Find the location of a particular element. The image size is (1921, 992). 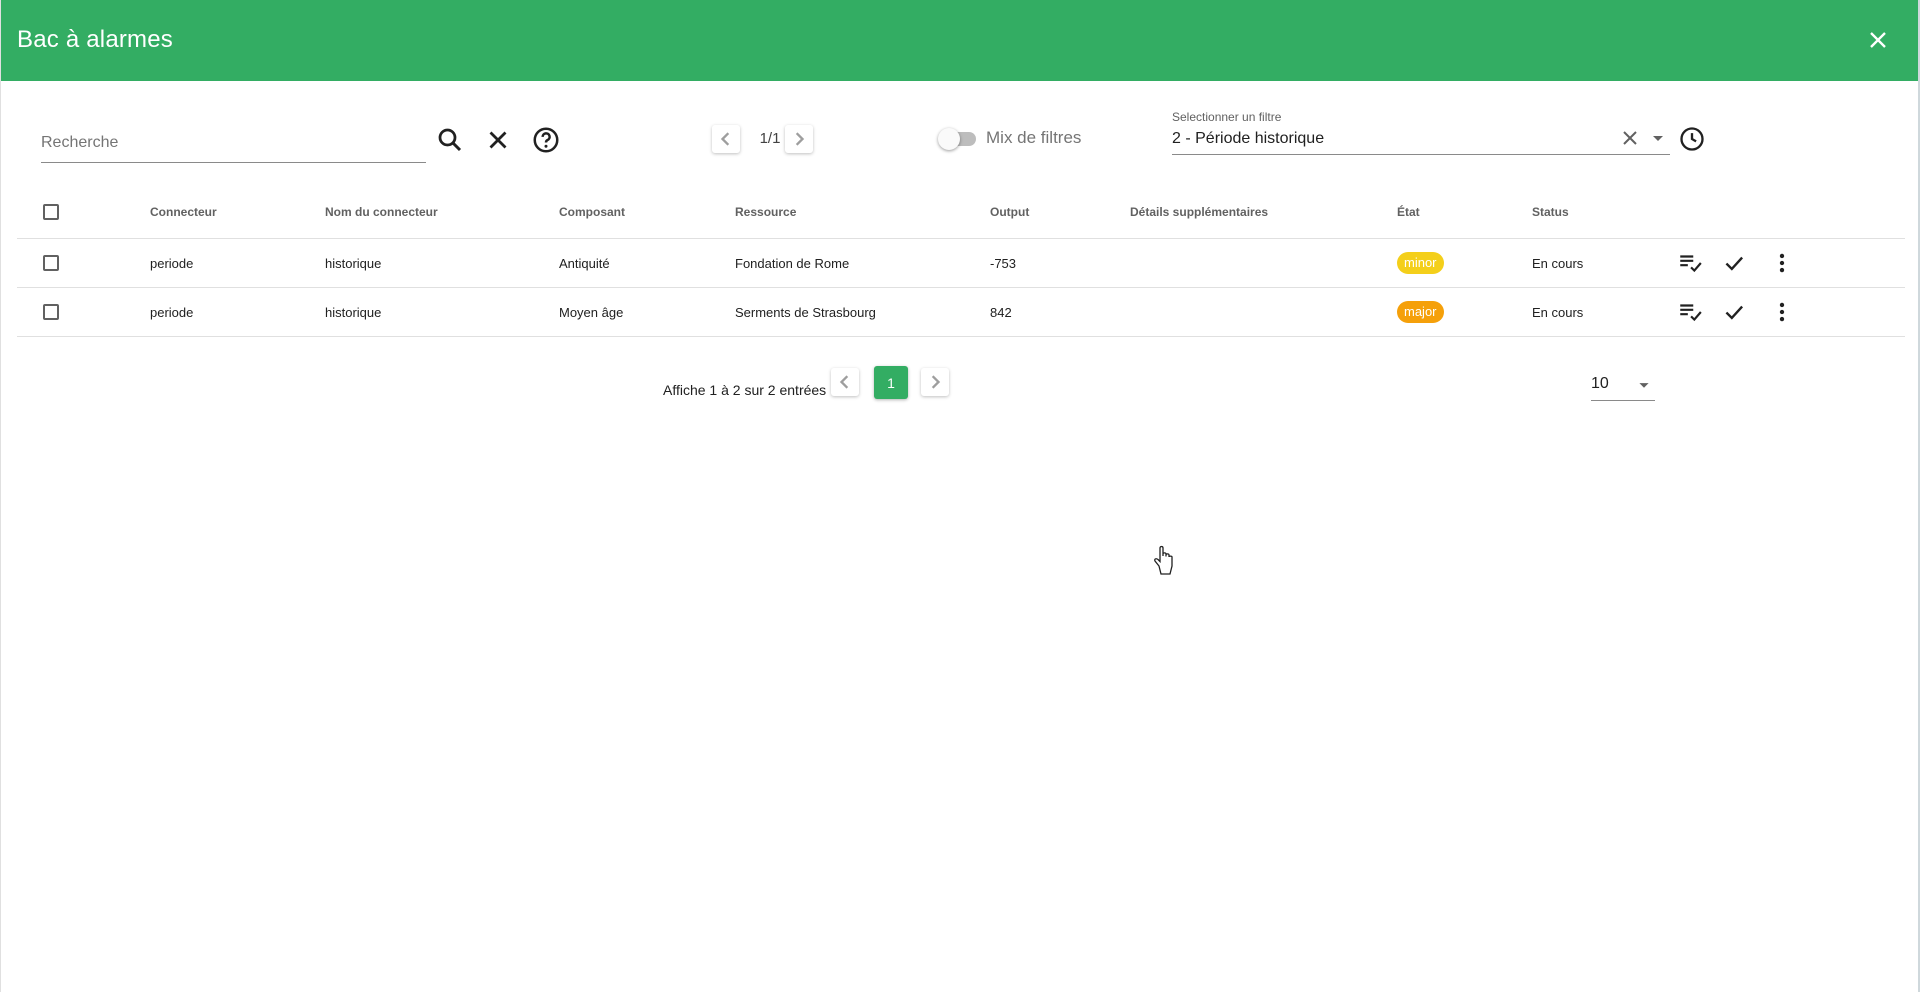

next-page-button is located at coordinates (799, 139).